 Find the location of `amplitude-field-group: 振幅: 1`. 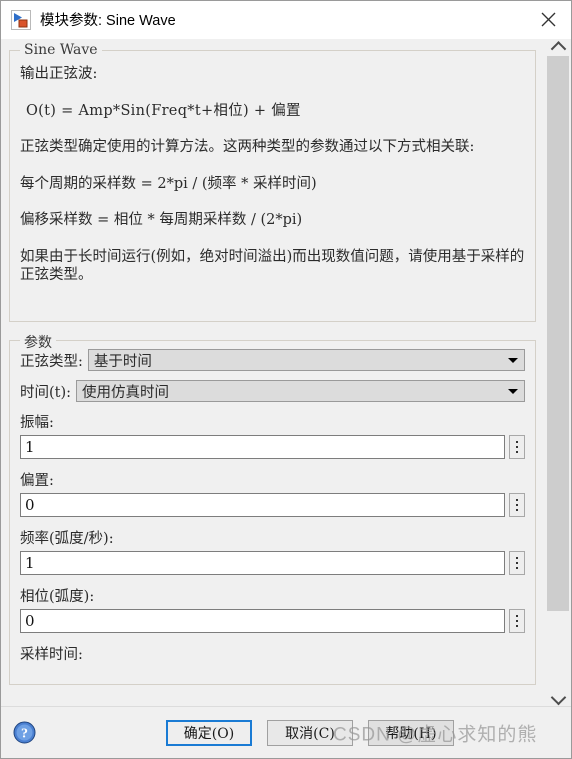

amplitude-field-group: 振幅: 1 is located at coordinates (272, 435).